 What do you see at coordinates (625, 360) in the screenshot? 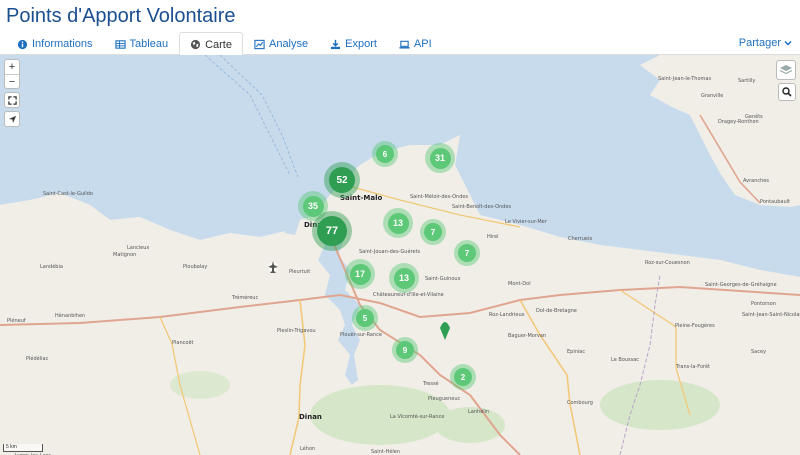
I see `place-label: Le Boussac` at bounding box center [625, 360].